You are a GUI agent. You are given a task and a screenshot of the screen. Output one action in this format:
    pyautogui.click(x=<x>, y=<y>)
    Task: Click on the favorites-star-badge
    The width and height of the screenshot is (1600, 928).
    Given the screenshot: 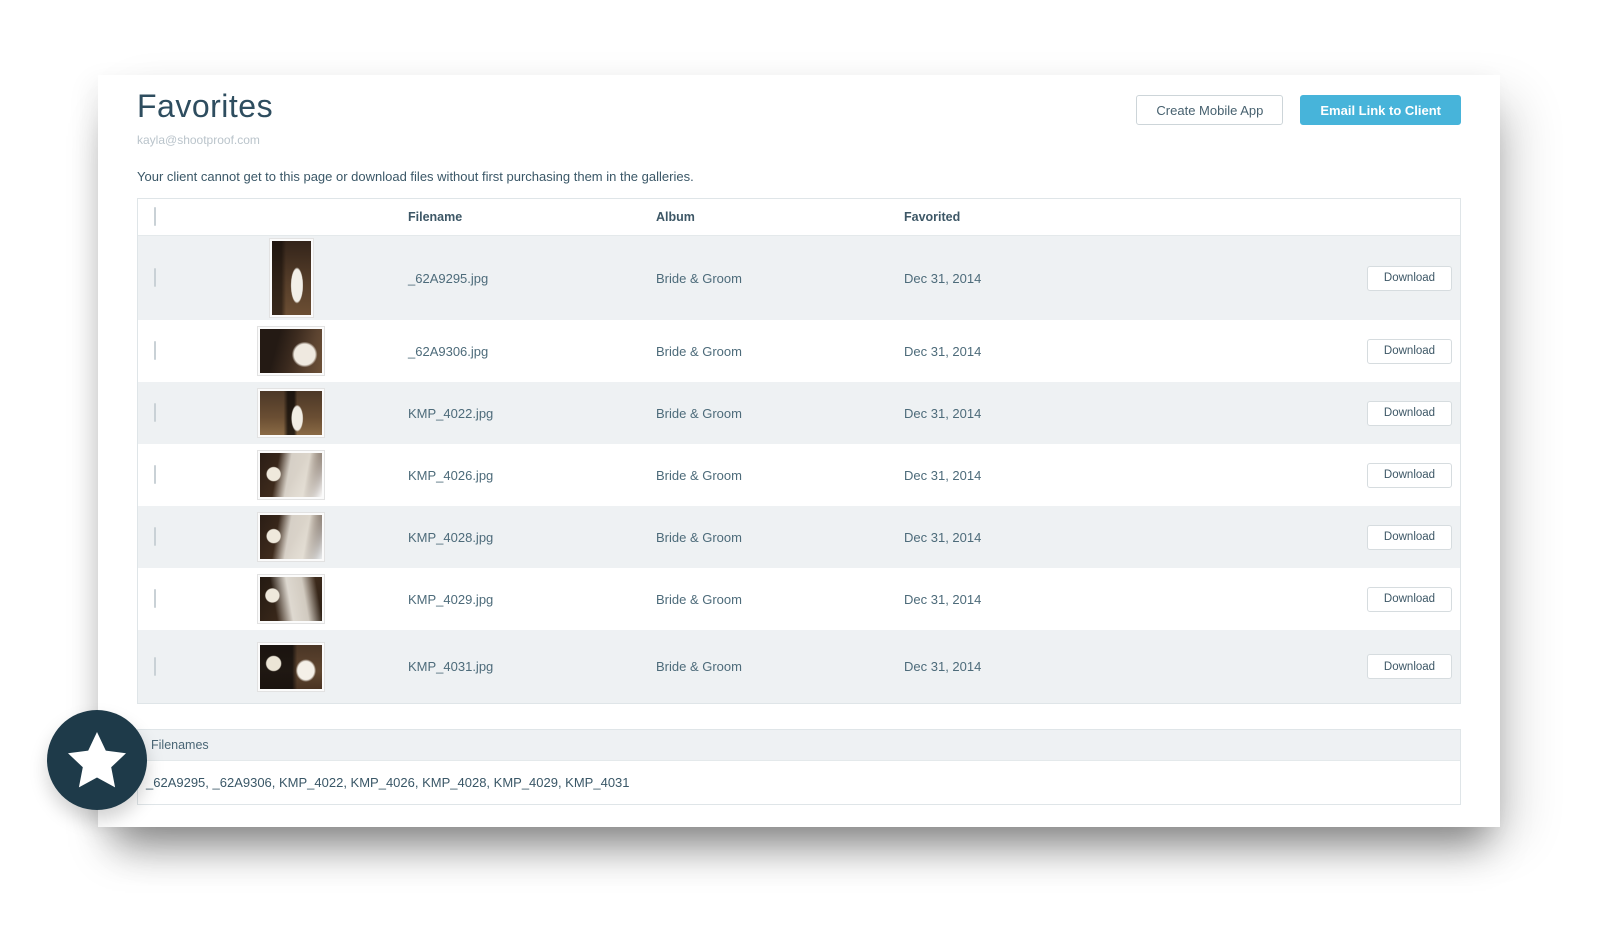 What is the action you would take?
    pyautogui.click(x=97, y=760)
    